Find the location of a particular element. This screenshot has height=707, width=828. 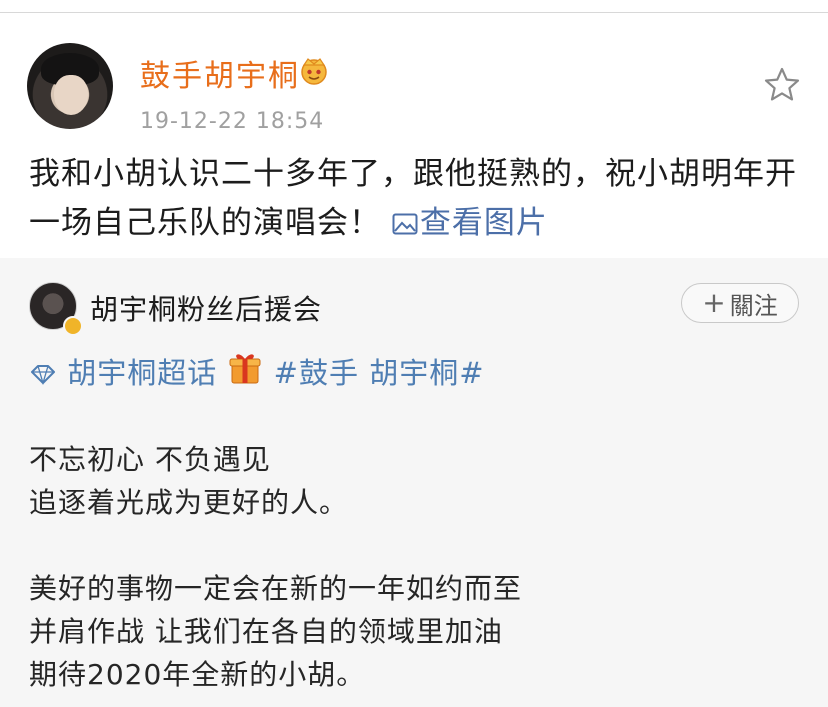

repost-line: 期待2020年全新的小胡。 is located at coordinates (197, 674).